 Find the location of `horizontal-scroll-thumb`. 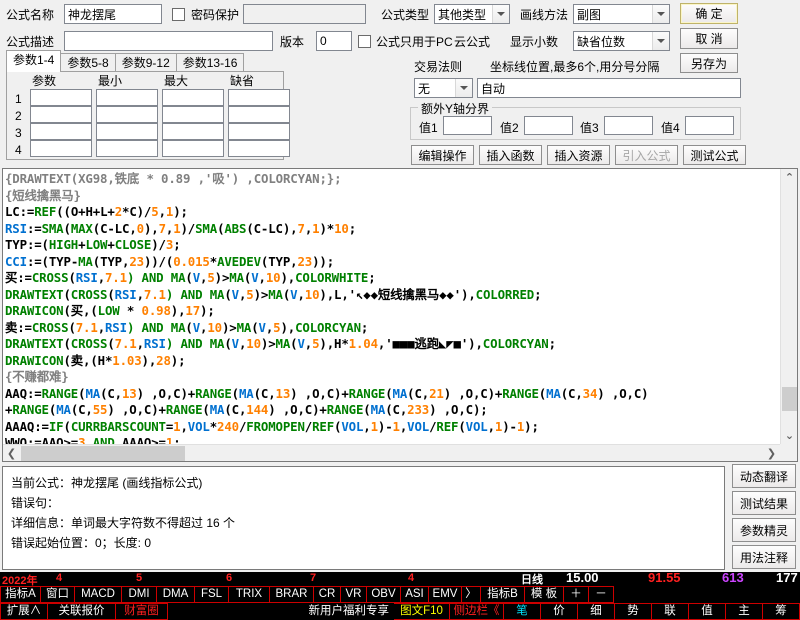

horizontal-scroll-thumb is located at coordinates (103, 453).